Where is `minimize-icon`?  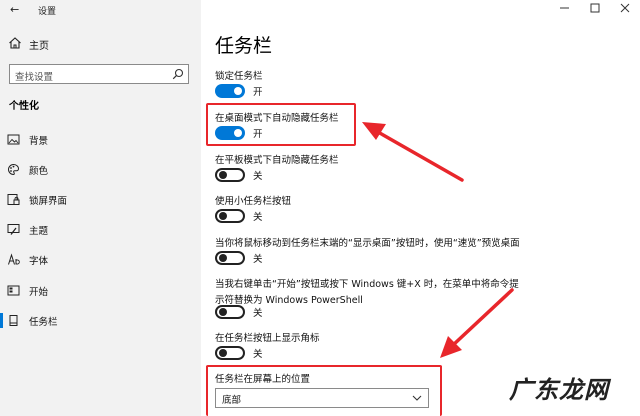 minimize-icon is located at coordinates (564, 8).